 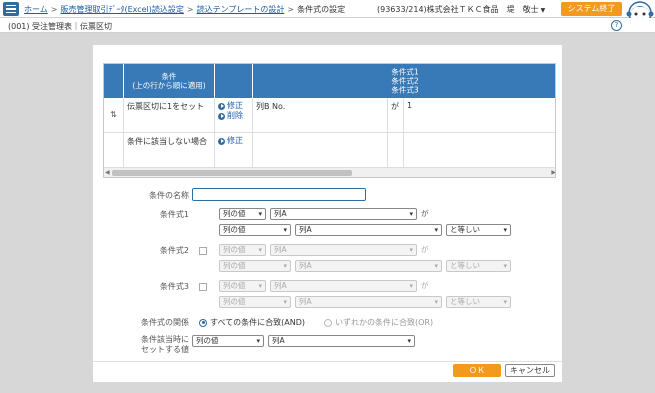 I want to click on expr3-operator-select: と等しい, so click(x=478, y=302).